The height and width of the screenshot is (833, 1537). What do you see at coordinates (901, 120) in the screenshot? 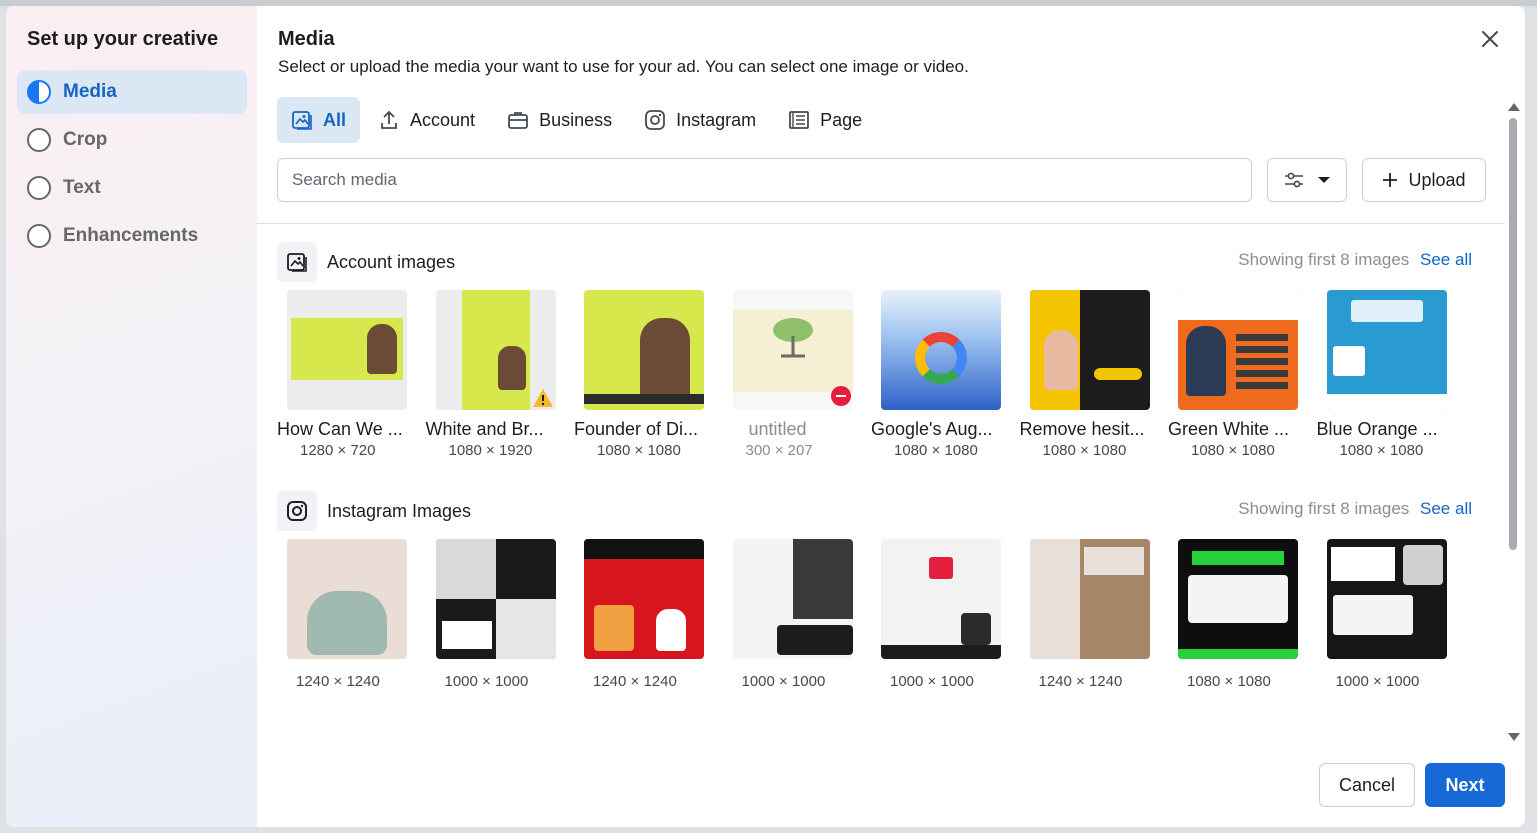
I see `media-source-tabs: All Account Business Instagram Page` at bounding box center [901, 120].